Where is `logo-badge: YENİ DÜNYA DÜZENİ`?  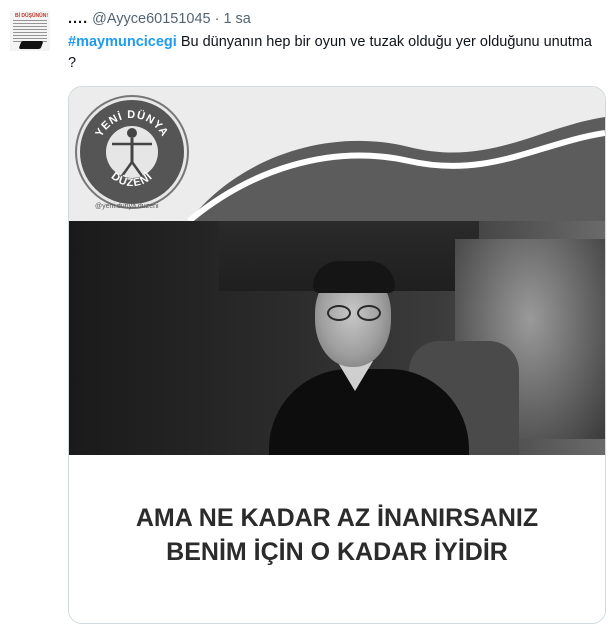 logo-badge: YENİ DÜNYA DÜZENİ is located at coordinates (132, 152).